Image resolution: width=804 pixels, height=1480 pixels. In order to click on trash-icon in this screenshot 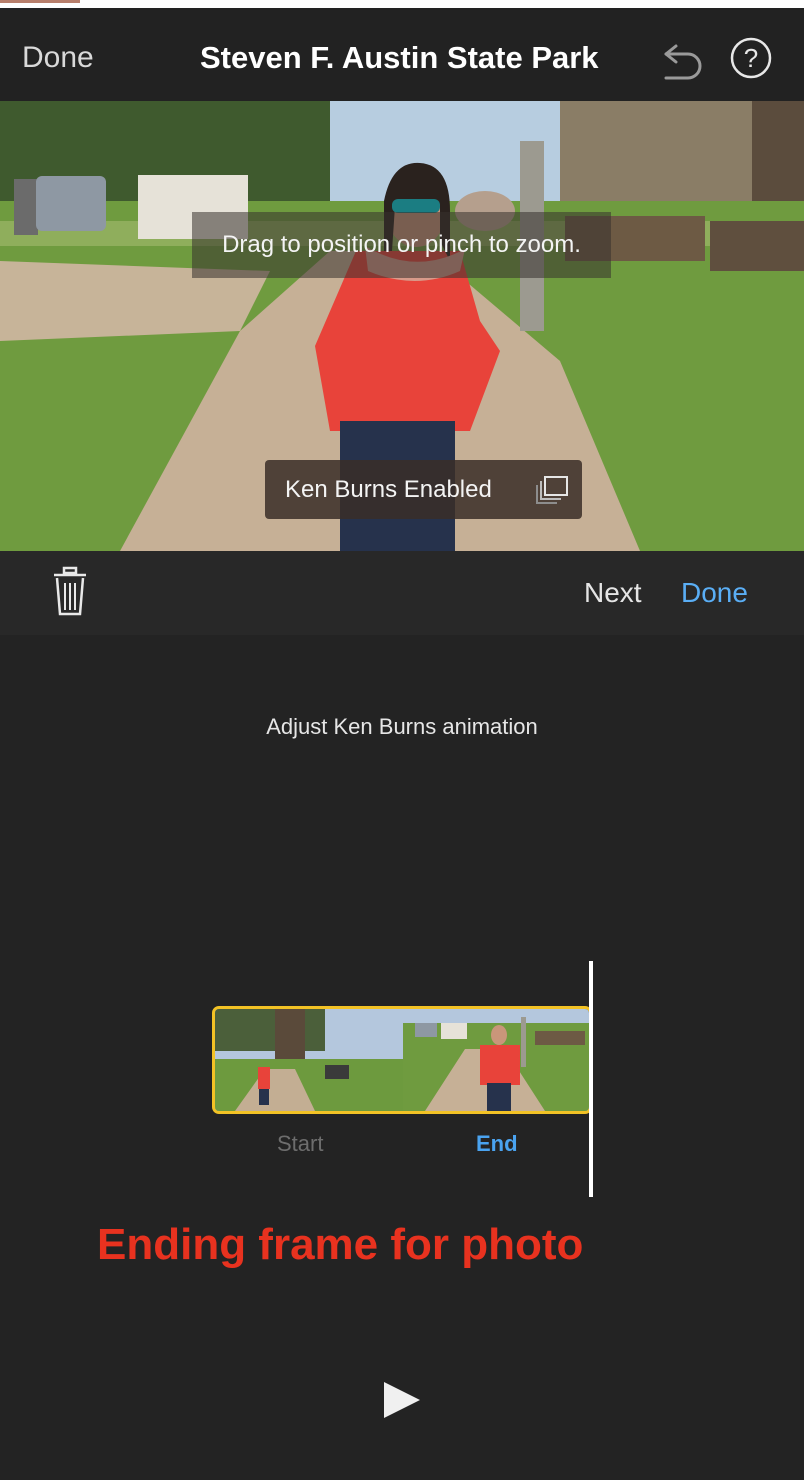, I will do `click(70, 592)`.